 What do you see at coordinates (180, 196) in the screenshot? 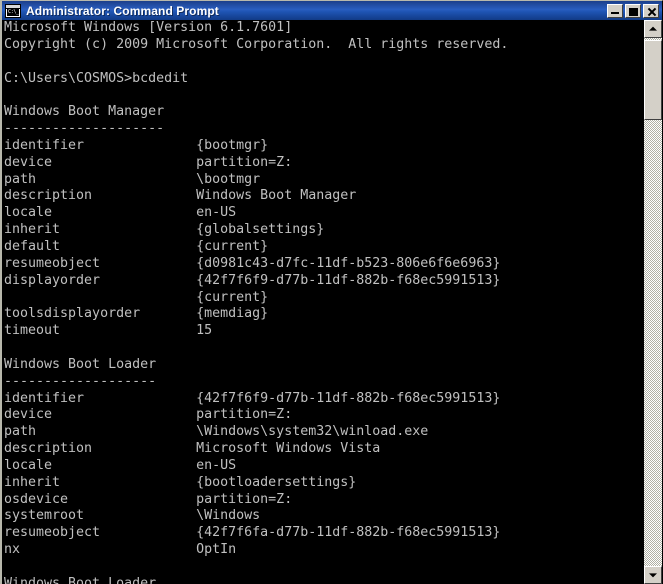
I see `console-line: description Windows Boot Manager` at bounding box center [180, 196].